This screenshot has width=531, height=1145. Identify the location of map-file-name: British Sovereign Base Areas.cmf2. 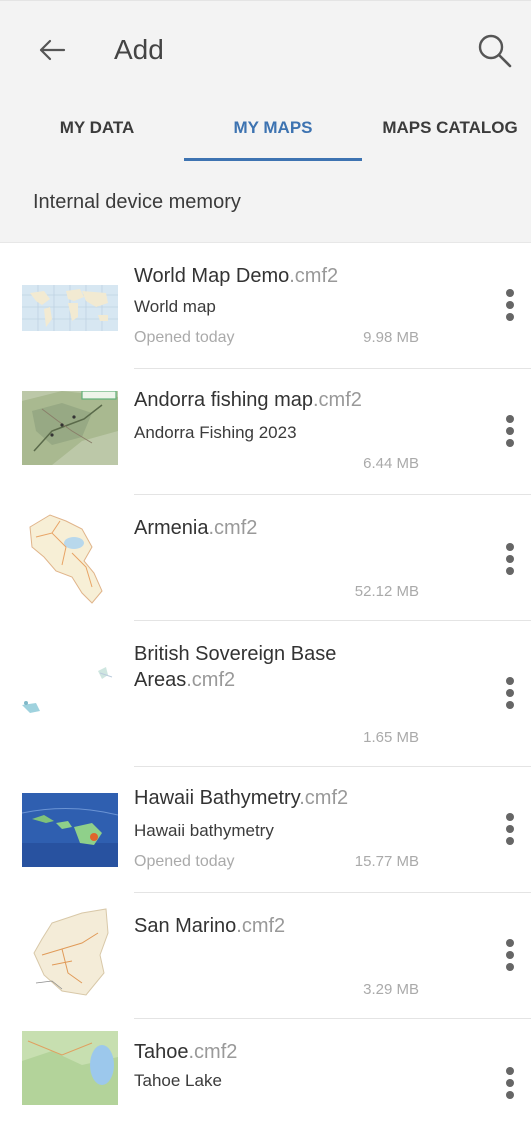
(235, 667).